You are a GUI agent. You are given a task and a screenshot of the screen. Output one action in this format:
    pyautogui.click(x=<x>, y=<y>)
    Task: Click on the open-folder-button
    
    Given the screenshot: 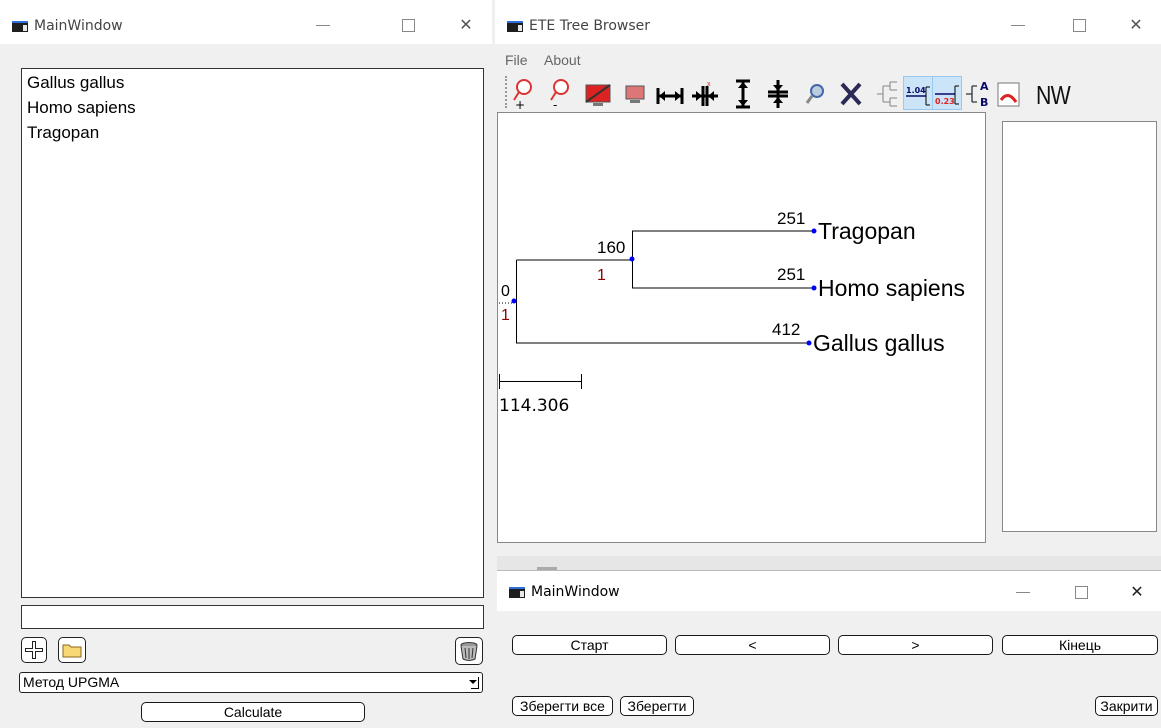 What is the action you would take?
    pyautogui.click(x=72, y=650)
    